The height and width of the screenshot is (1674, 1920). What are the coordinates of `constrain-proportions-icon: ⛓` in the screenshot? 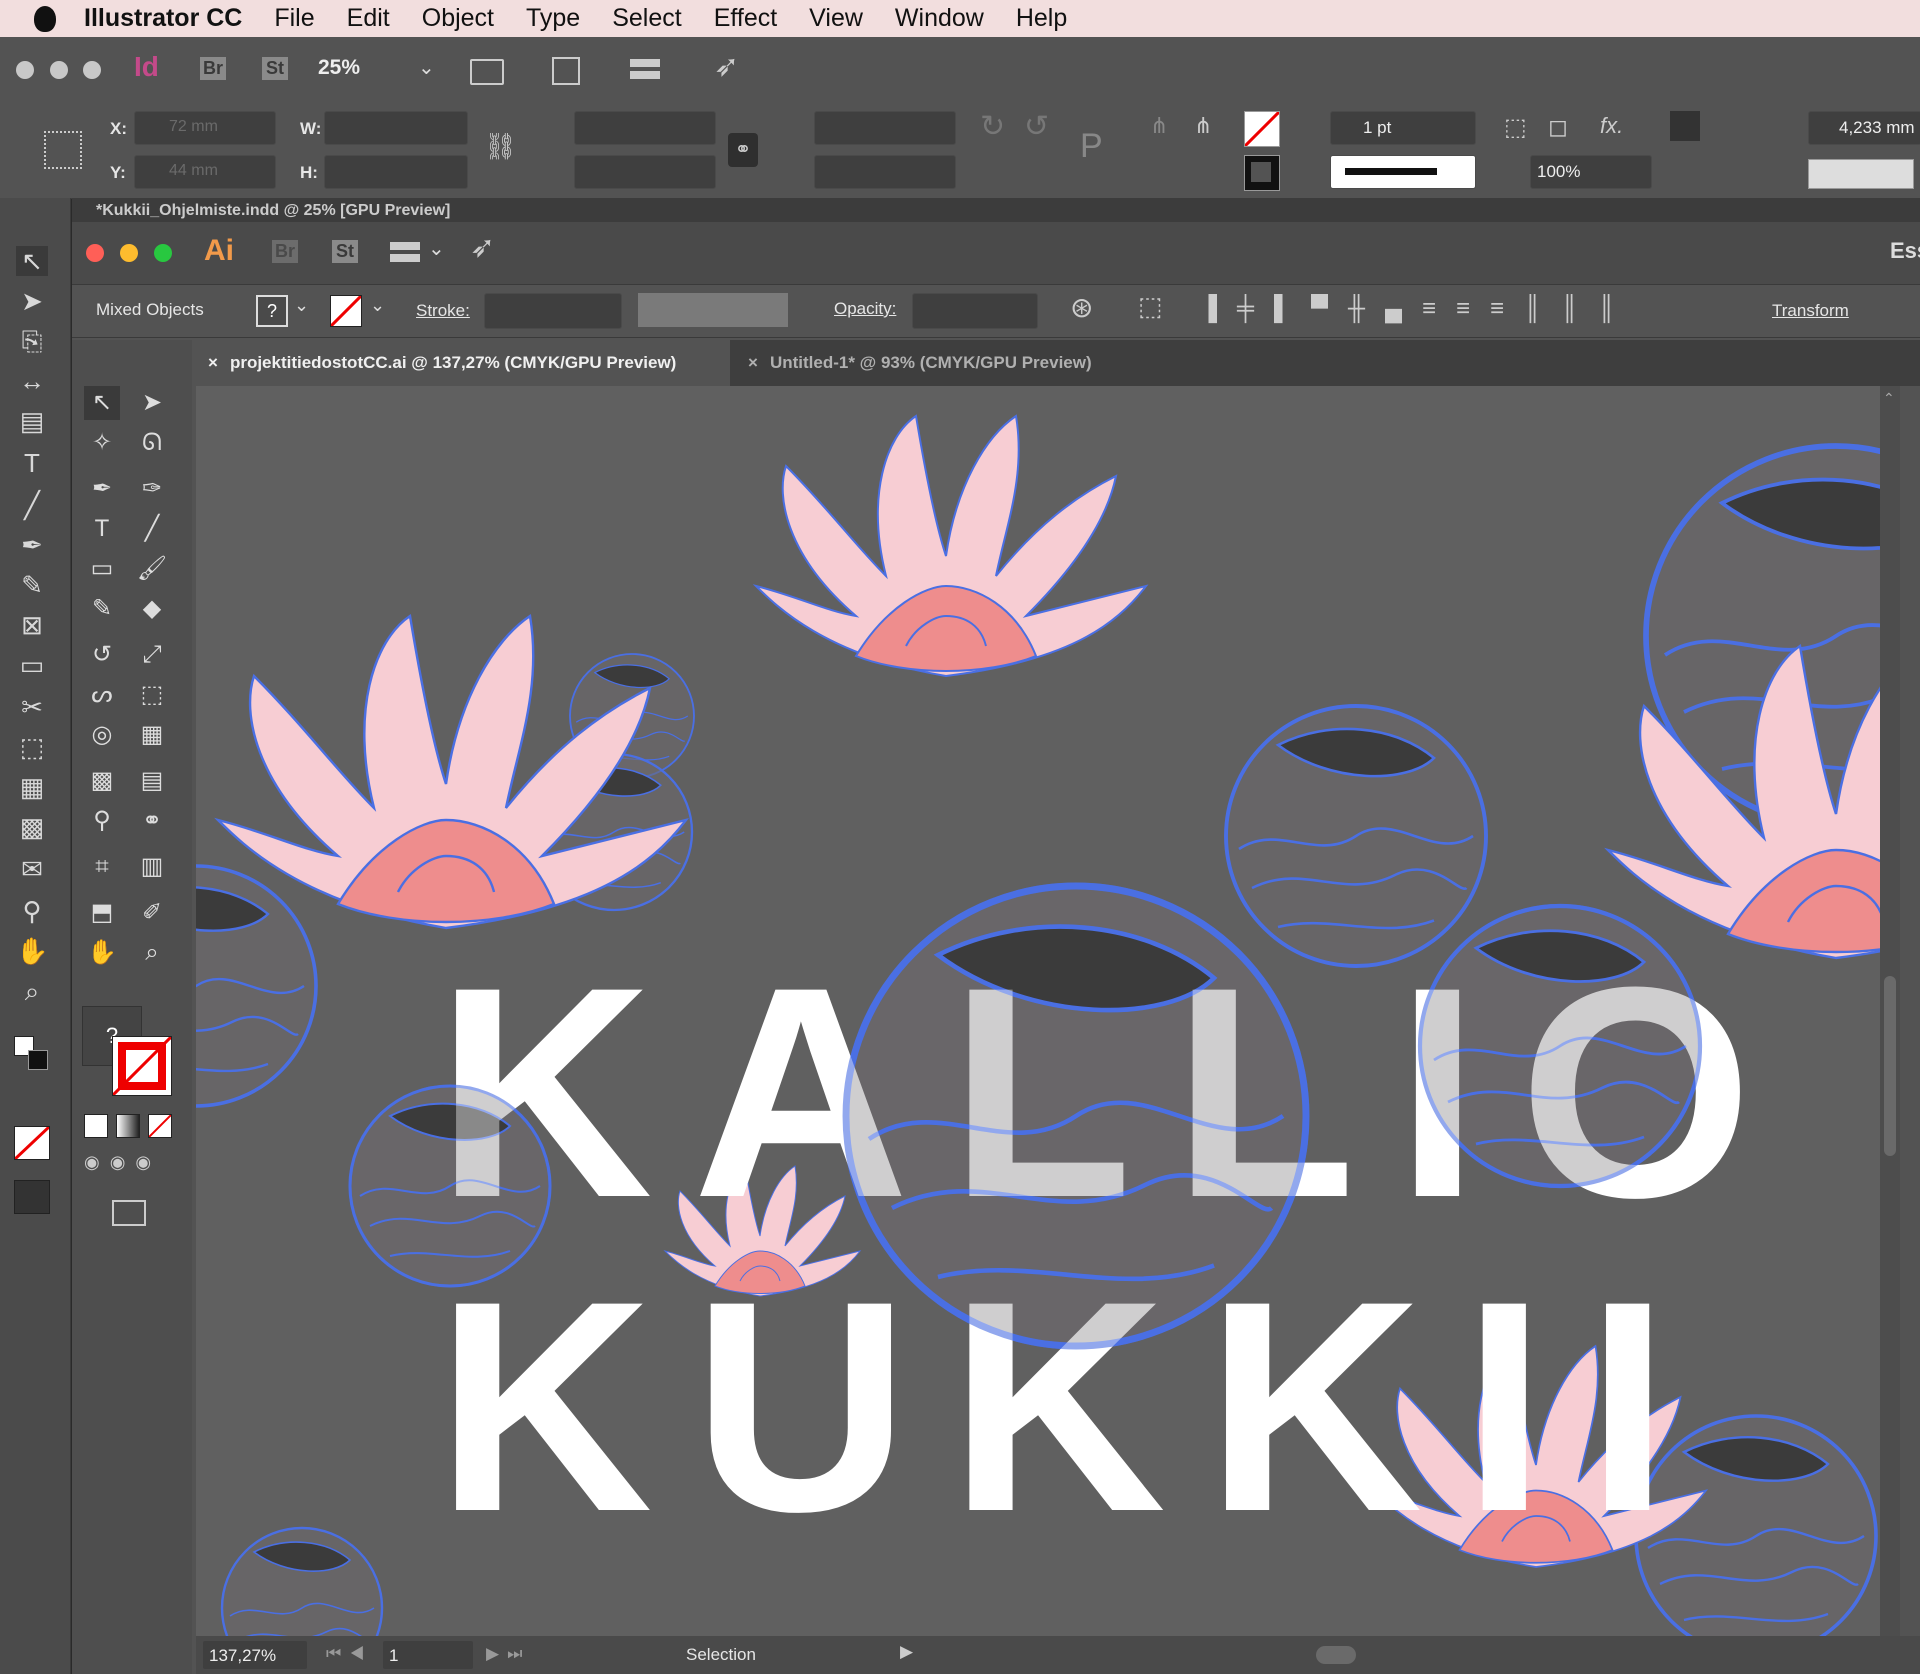 It's located at (500, 146).